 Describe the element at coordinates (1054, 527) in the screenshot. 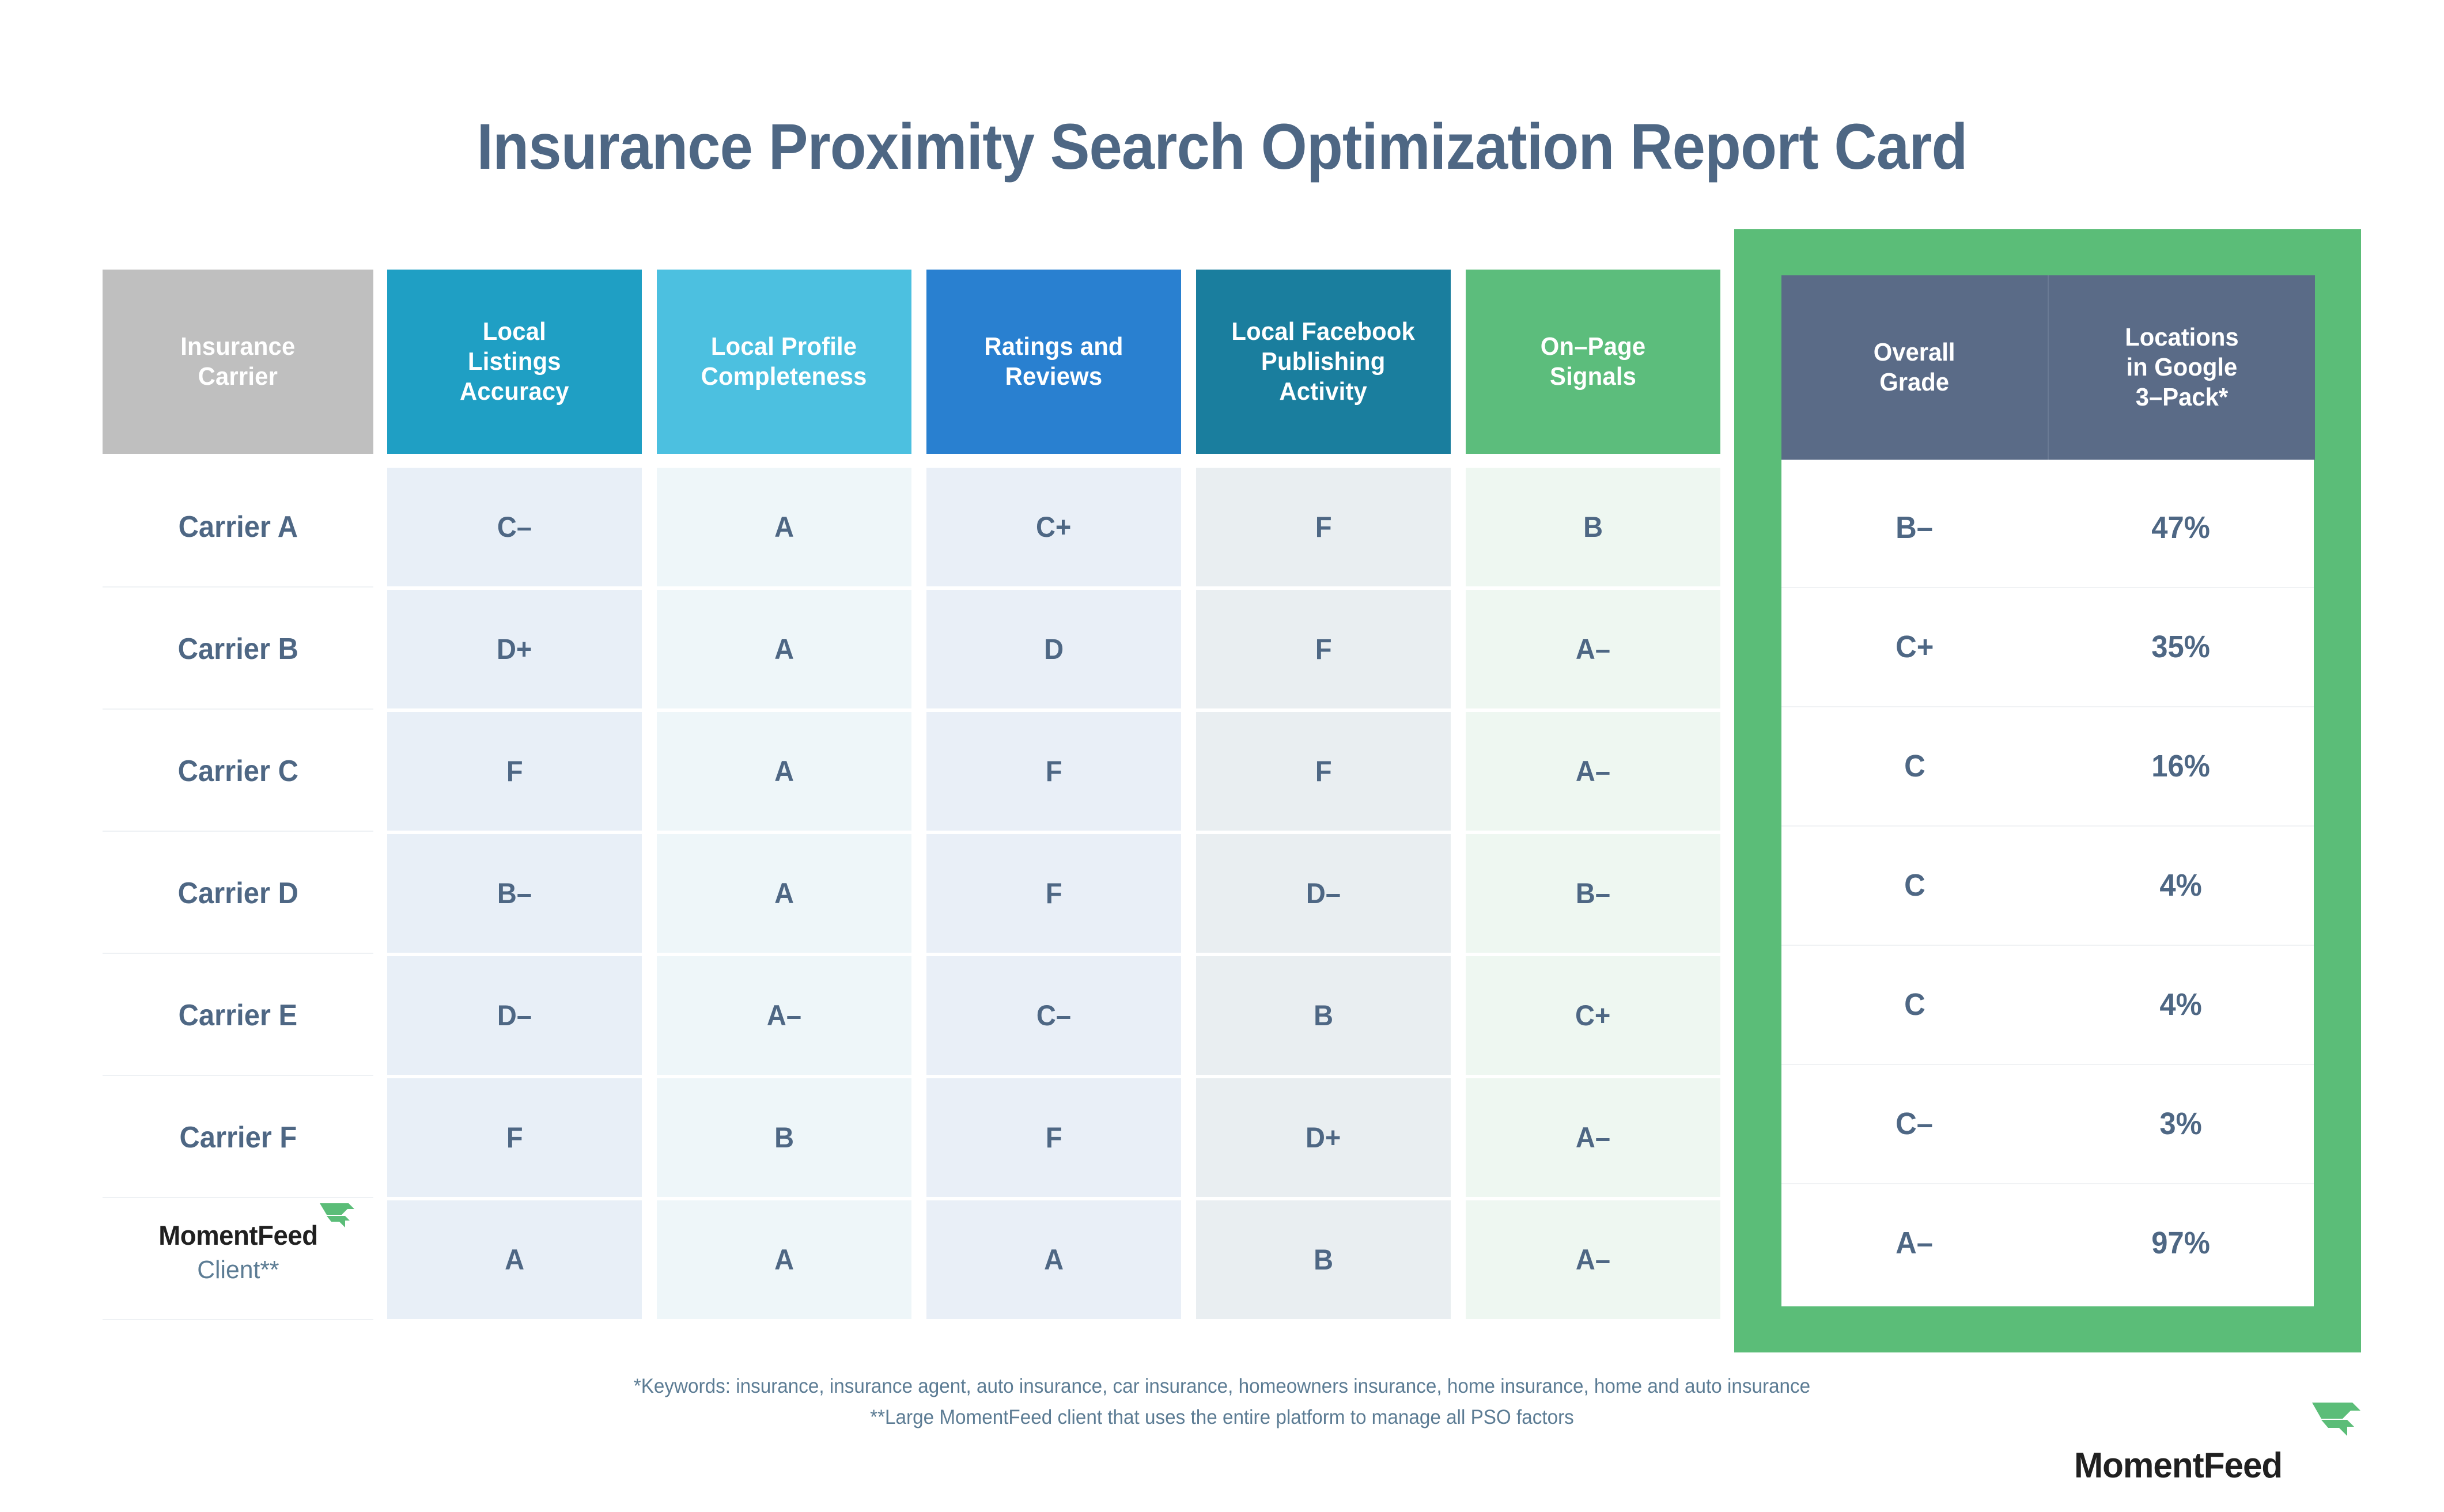

I see `grade-value: C+` at that location.